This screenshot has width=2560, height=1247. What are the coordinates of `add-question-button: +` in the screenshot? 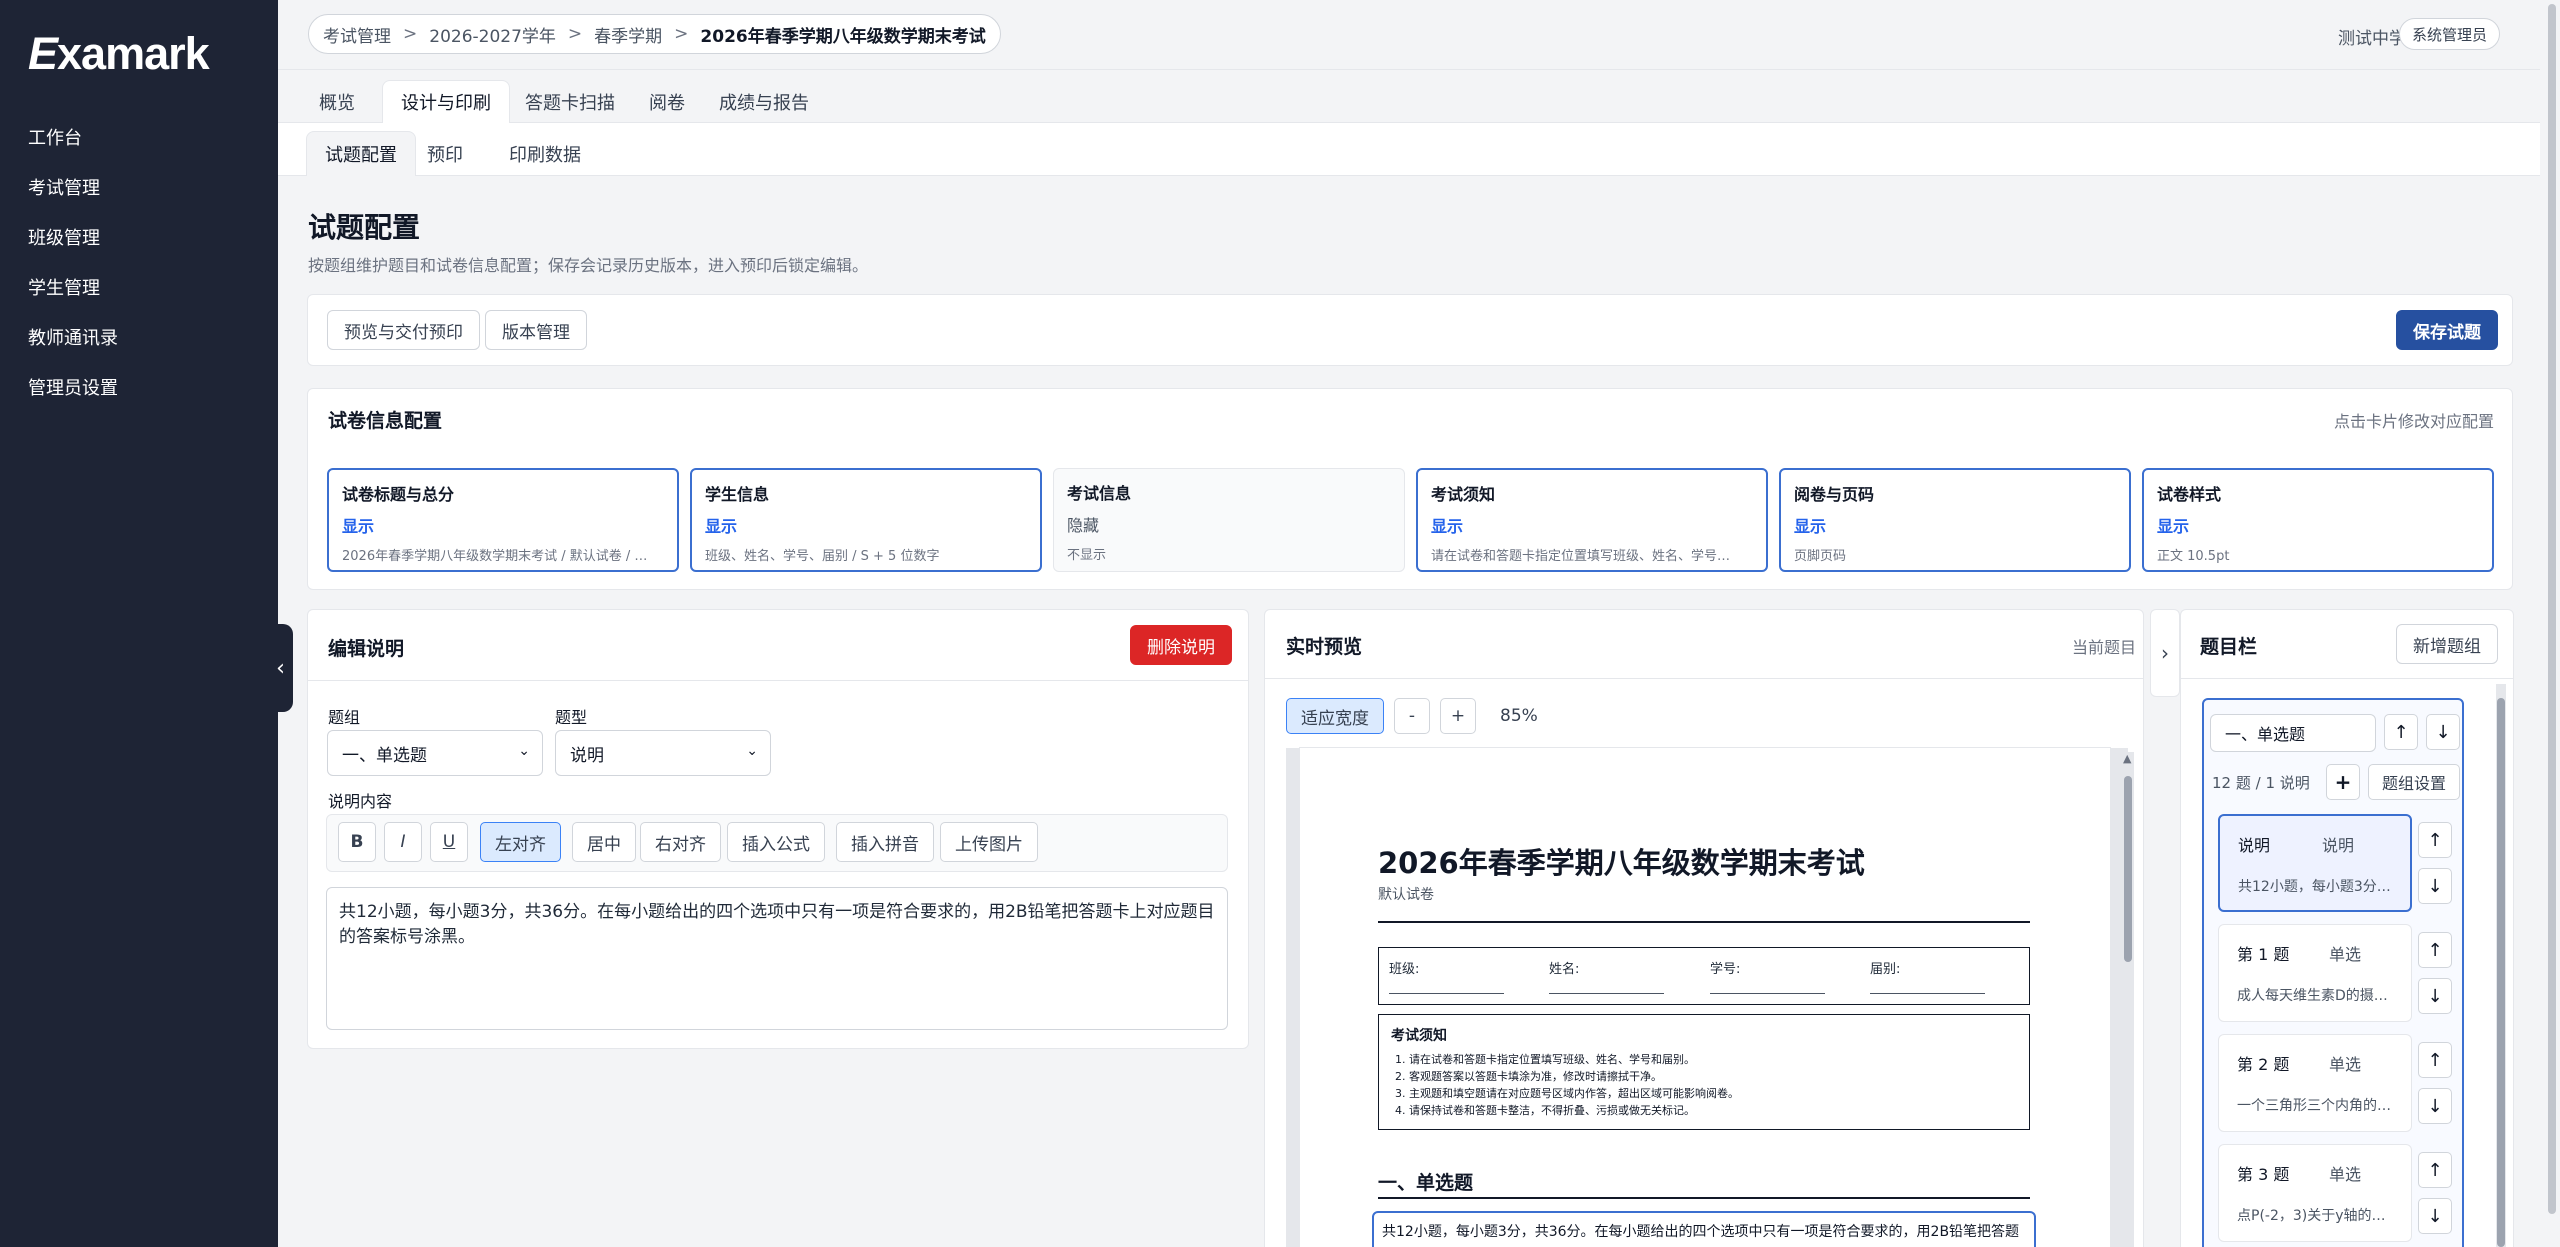 It's located at (2343, 782).